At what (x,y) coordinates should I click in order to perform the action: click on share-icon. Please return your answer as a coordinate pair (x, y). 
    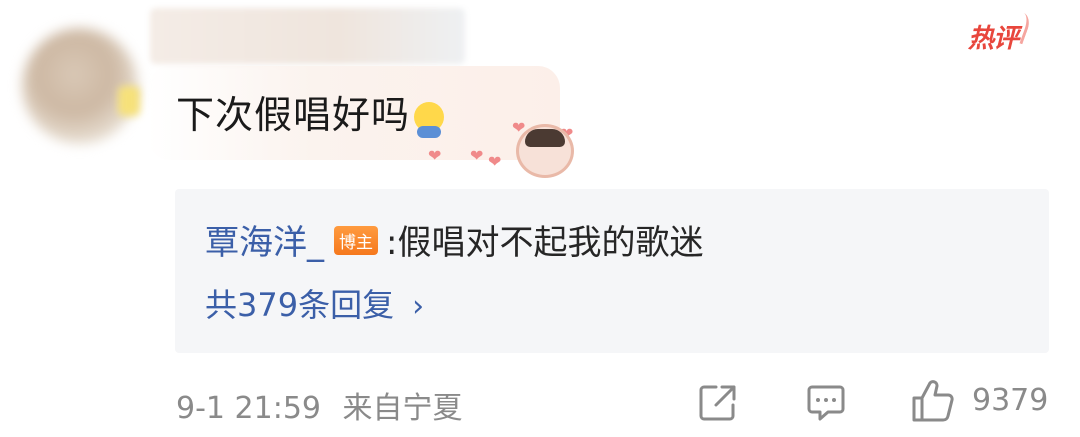
    Looking at the image, I should click on (718, 403).